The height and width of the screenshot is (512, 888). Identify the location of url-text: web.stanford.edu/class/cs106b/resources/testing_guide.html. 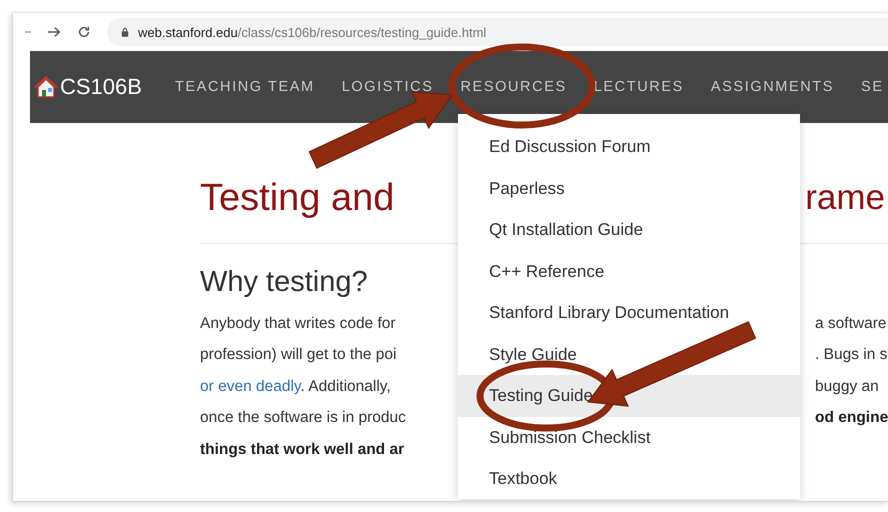
(312, 32).